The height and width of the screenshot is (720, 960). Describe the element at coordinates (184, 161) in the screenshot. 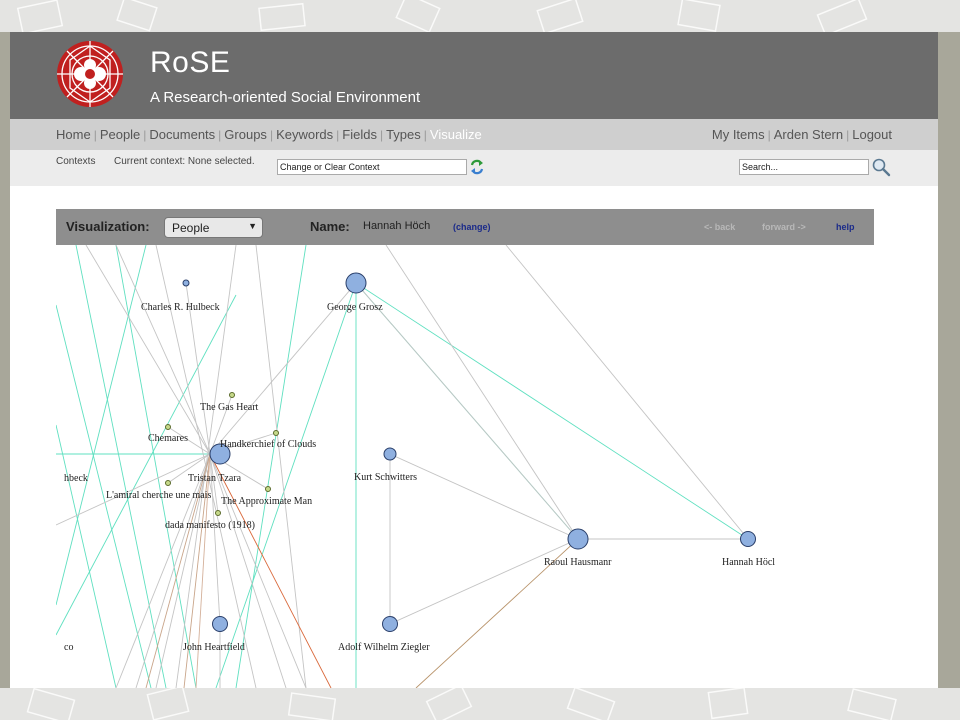

I see `current-context-text: Current context: None selected.` at that location.